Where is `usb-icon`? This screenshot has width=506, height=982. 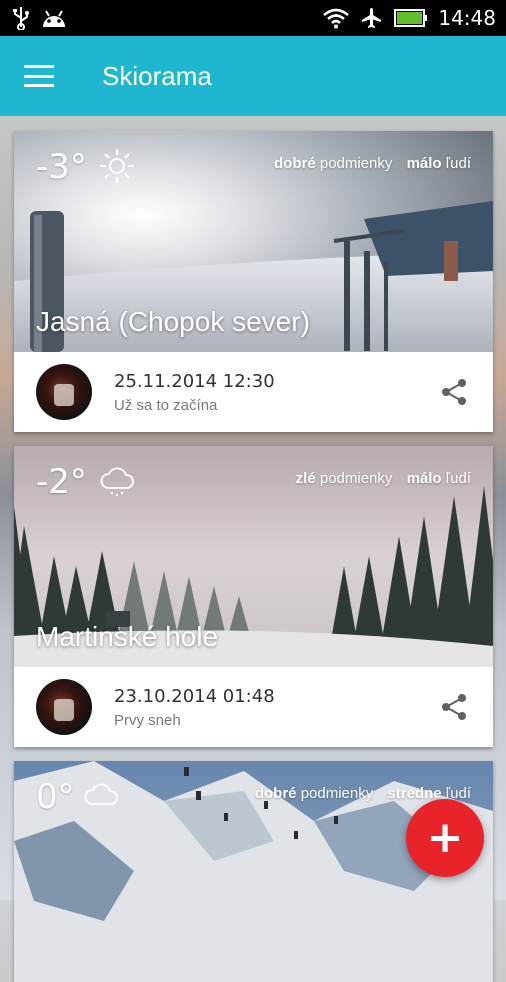
usb-icon is located at coordinates (21, 18).